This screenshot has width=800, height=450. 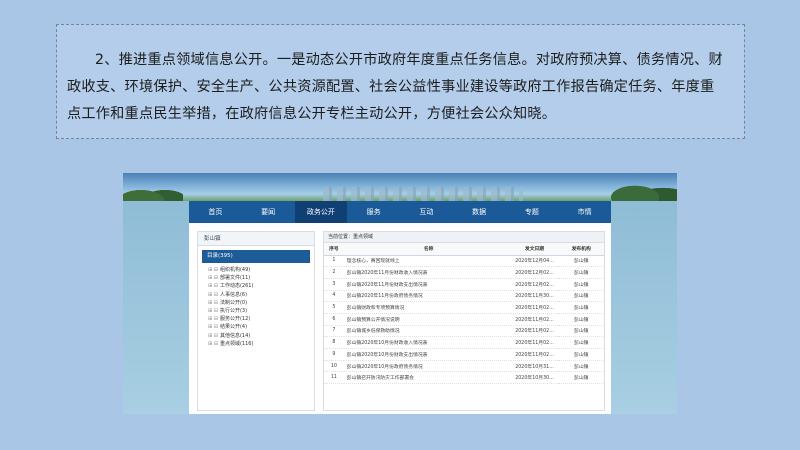 What do you see at coordinates (427, 342) in the screenshot?
I see `cell-title: 彭山镇2020年10月份财政收入情况表` at bounding box center [427, 342].